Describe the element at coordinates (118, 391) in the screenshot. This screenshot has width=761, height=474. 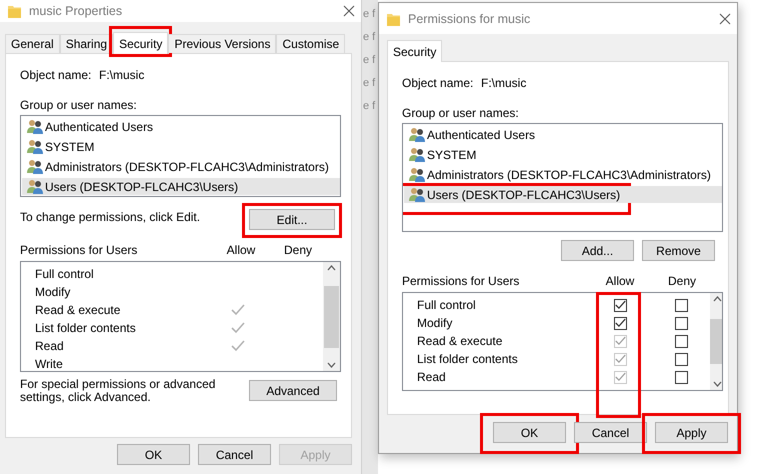
I see `advanced-hint: For special permissions or advanced settings, click Advanced.` at that location.